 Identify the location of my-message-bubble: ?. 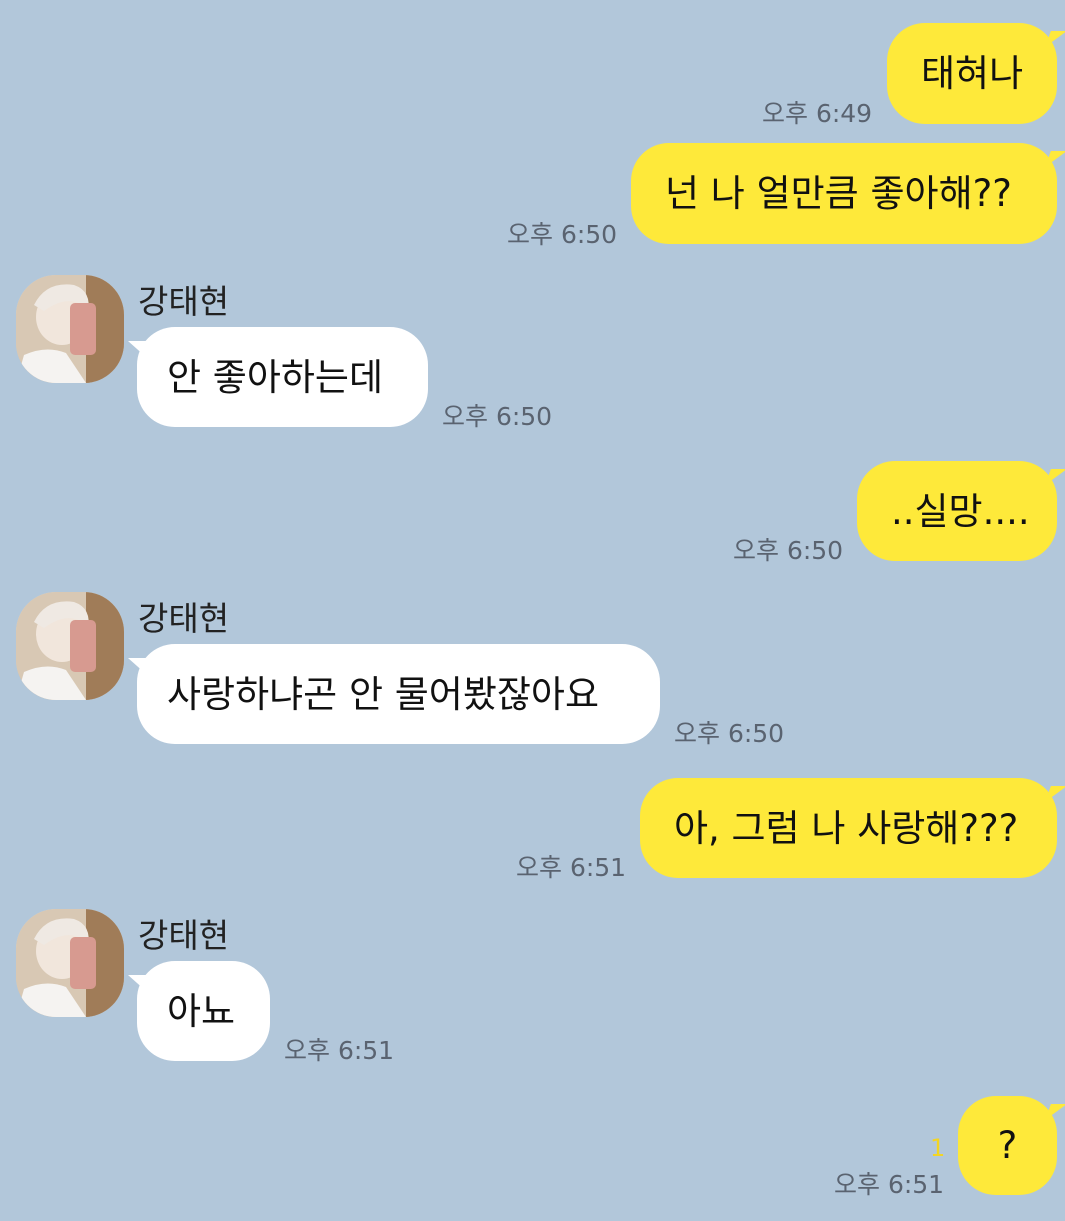
(1007, 1145).